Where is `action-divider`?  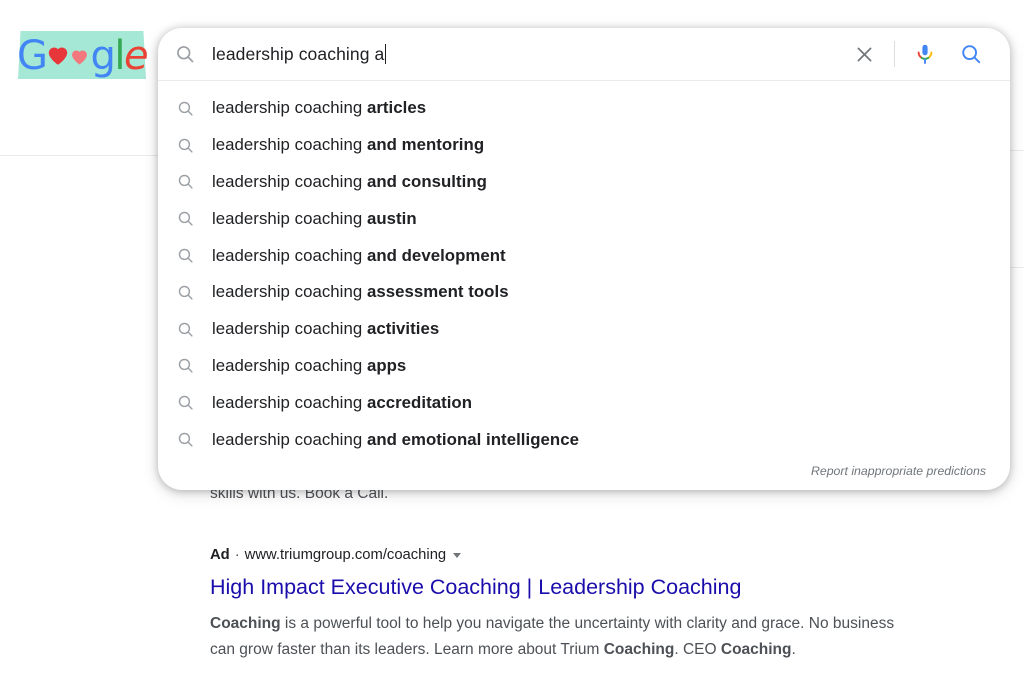 action-divider is located at coordinates (894, 54).